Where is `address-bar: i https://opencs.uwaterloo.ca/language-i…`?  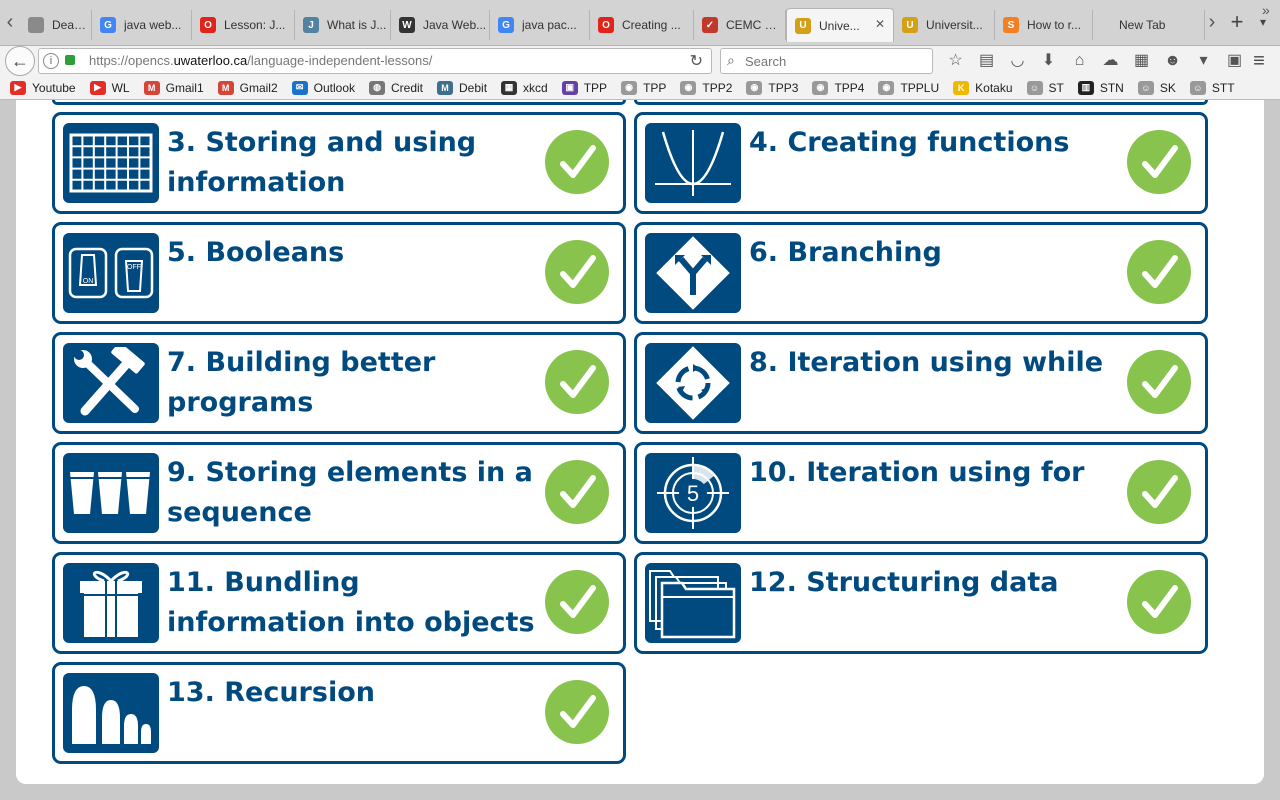 address-bar: i https://opencs.uwaterloo.ca/language-i… is located at coordinates (375, 61).